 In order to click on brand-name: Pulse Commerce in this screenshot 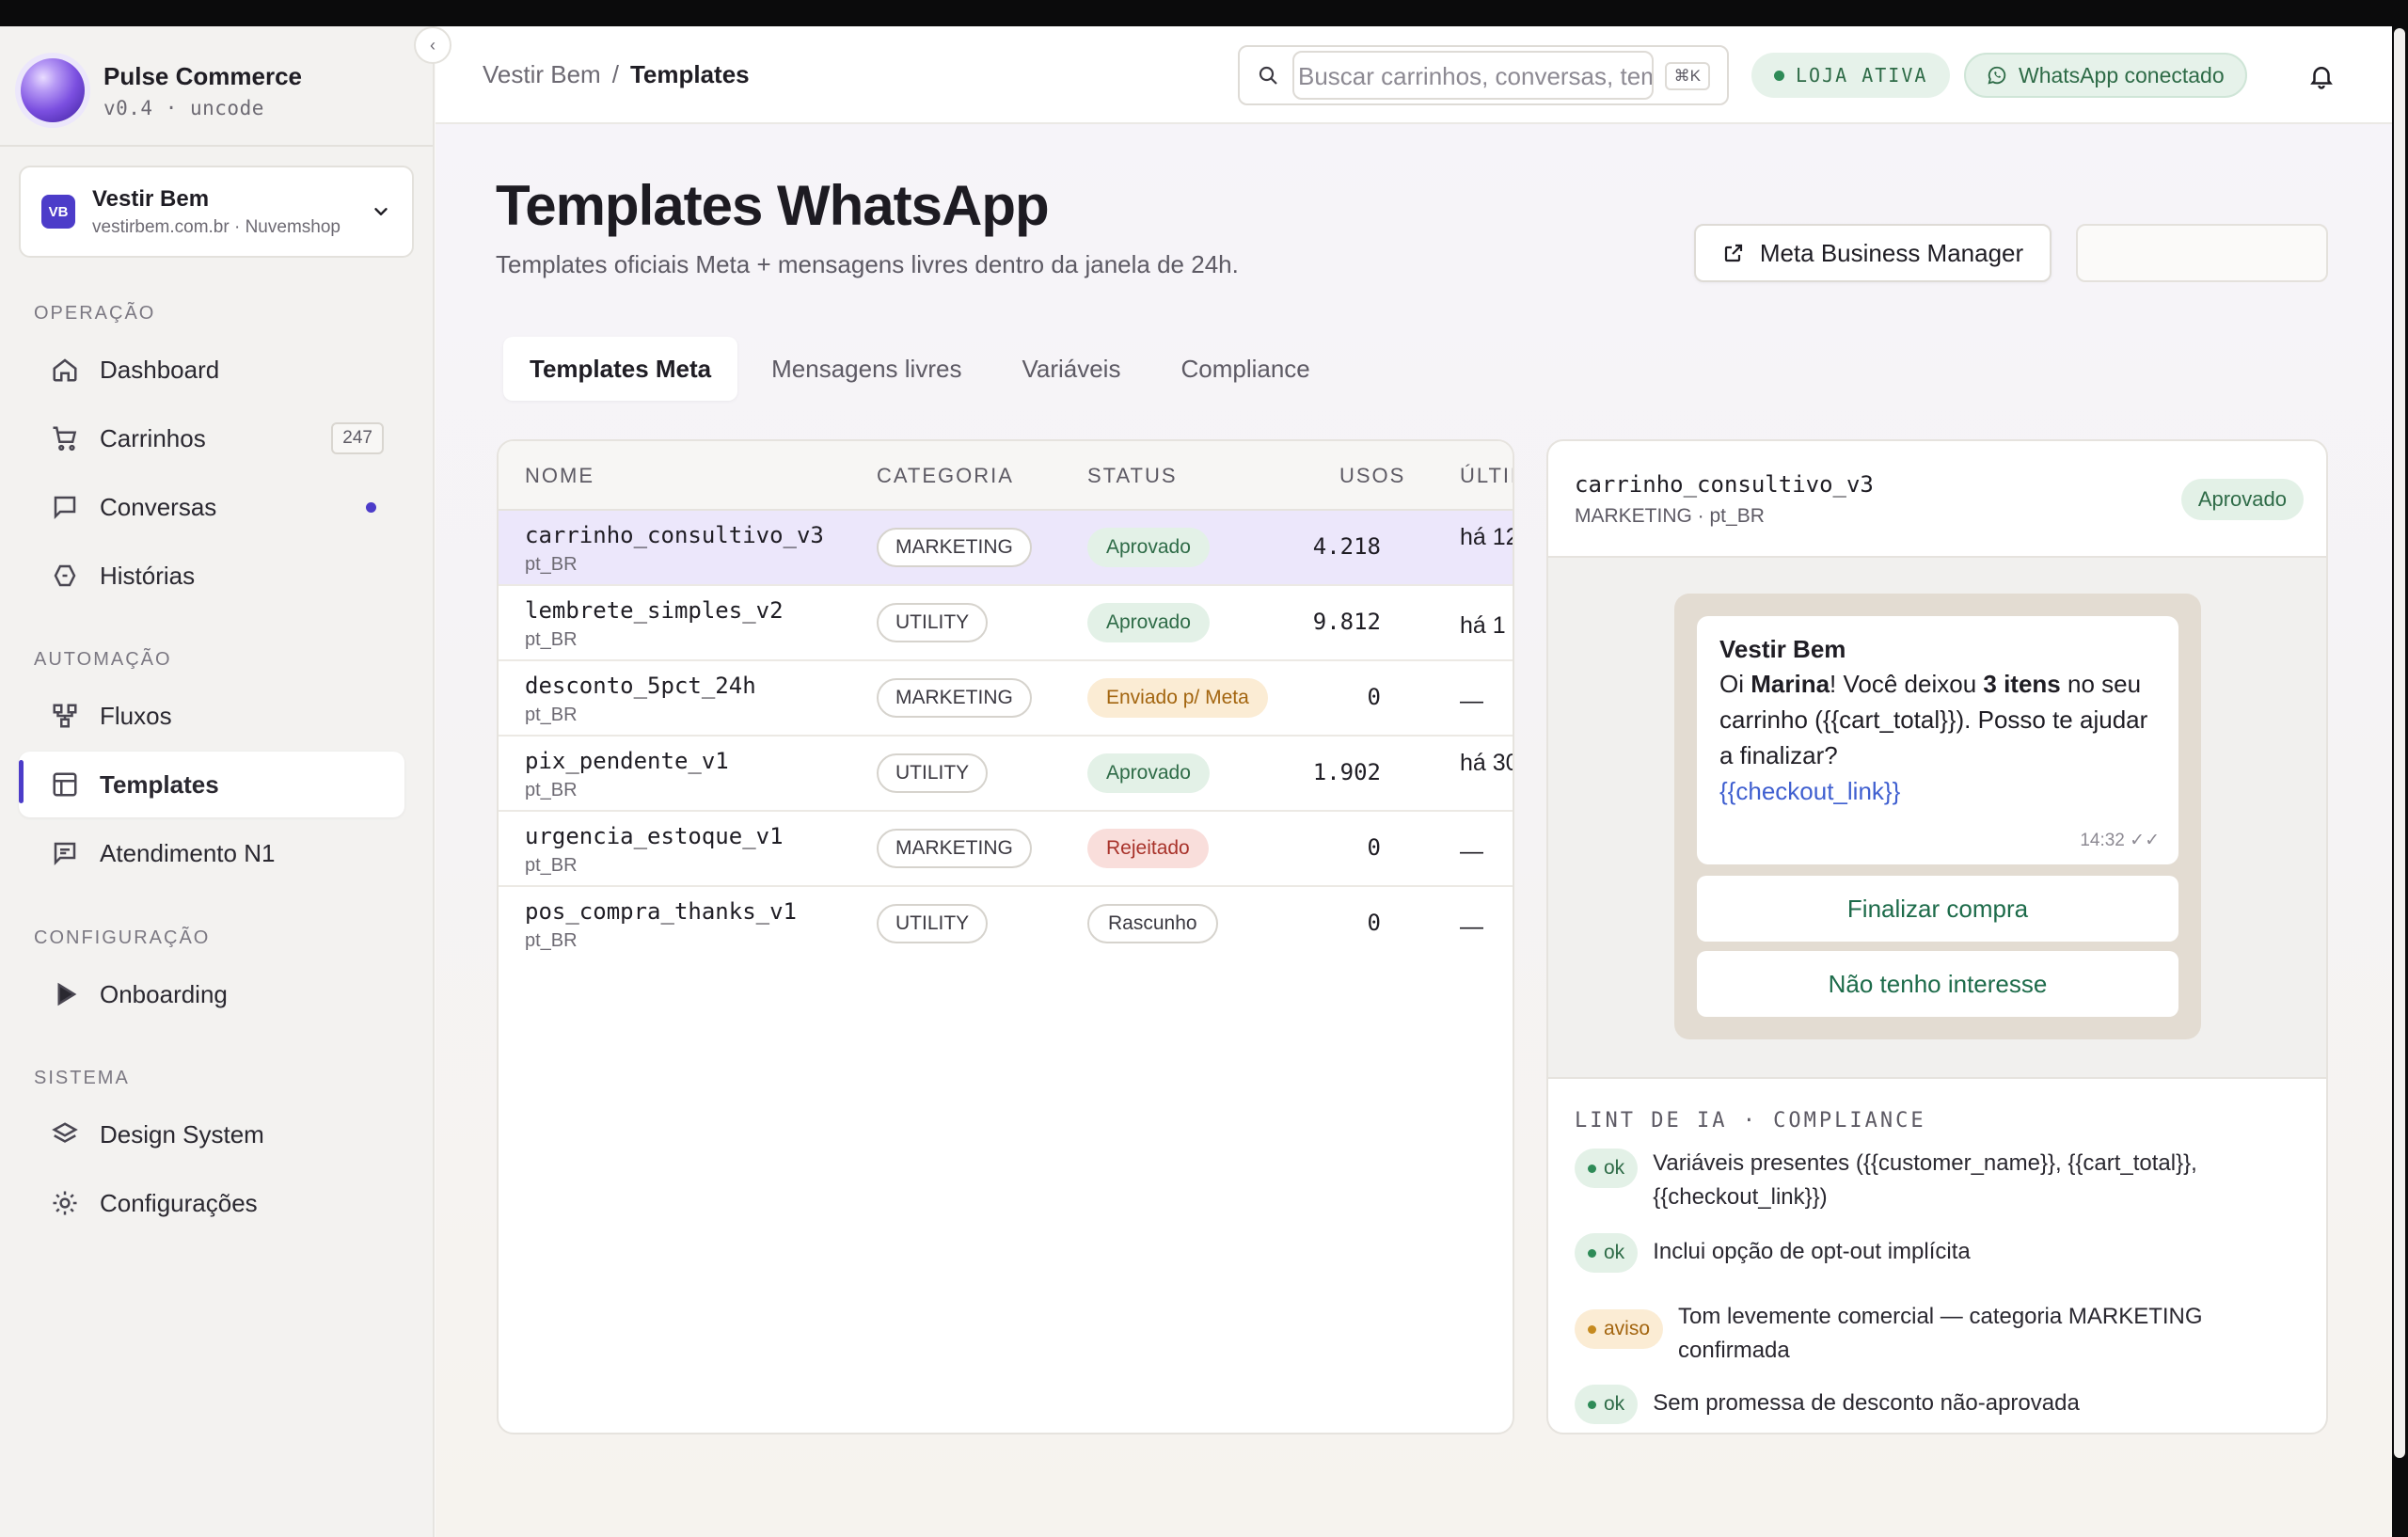, I will do `click(203, 75)`.